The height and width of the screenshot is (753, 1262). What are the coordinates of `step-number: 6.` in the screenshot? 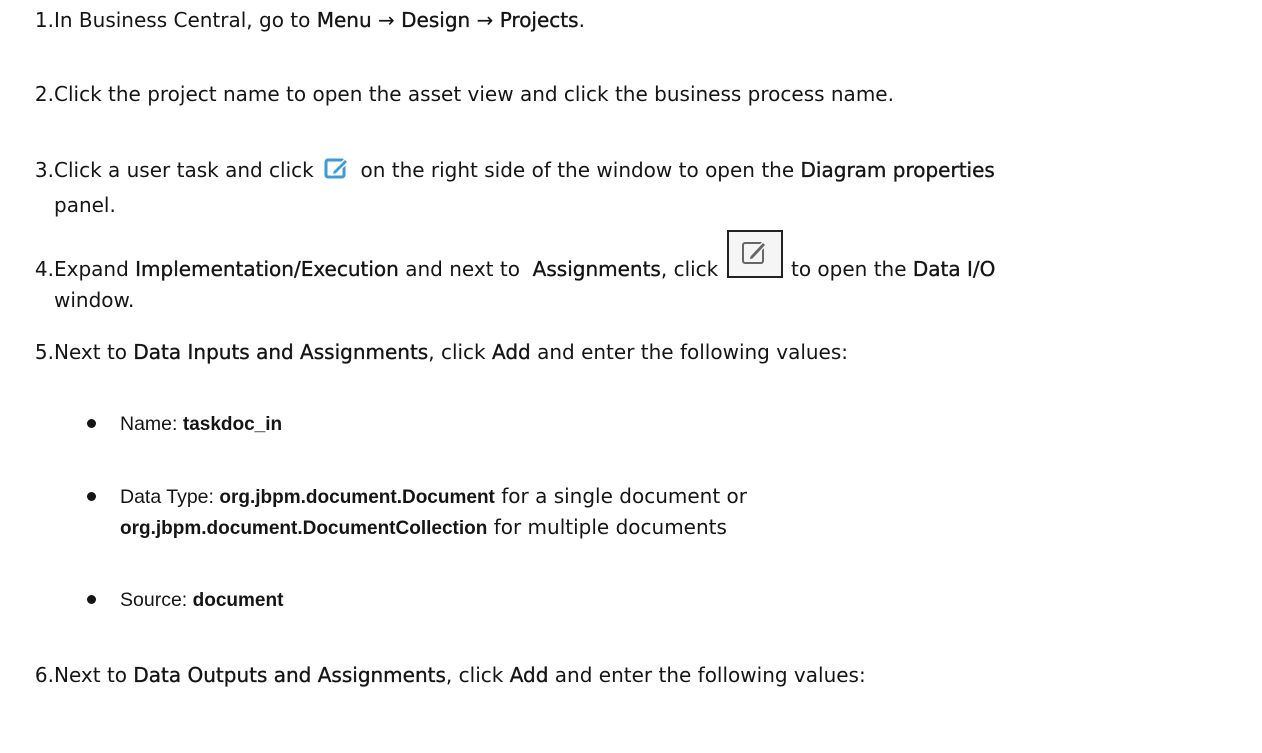 It's located at (44, 675).